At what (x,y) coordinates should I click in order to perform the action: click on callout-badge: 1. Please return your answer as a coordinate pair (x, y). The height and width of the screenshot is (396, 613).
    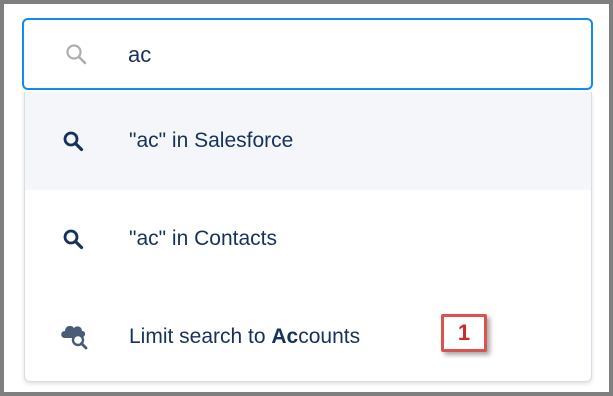
    Looking at the image, I should click on (464, 333).